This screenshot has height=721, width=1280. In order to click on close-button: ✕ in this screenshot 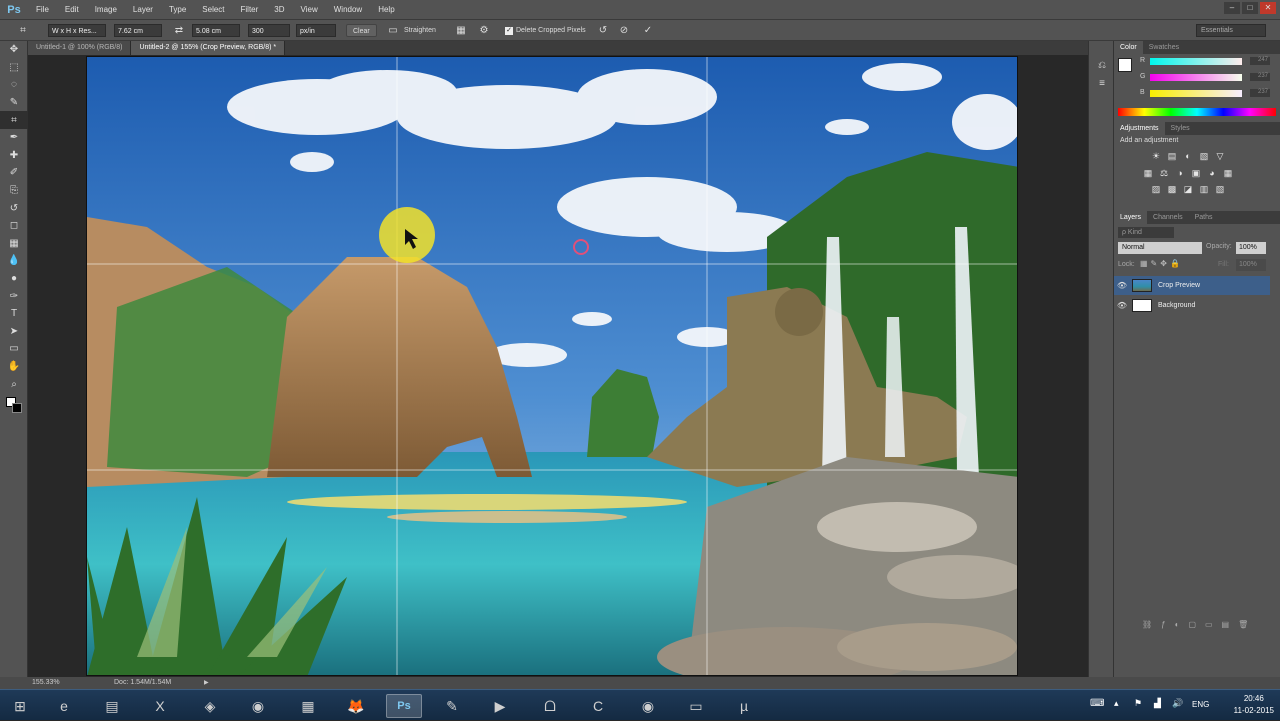, I will do `click(1268, 8)`.